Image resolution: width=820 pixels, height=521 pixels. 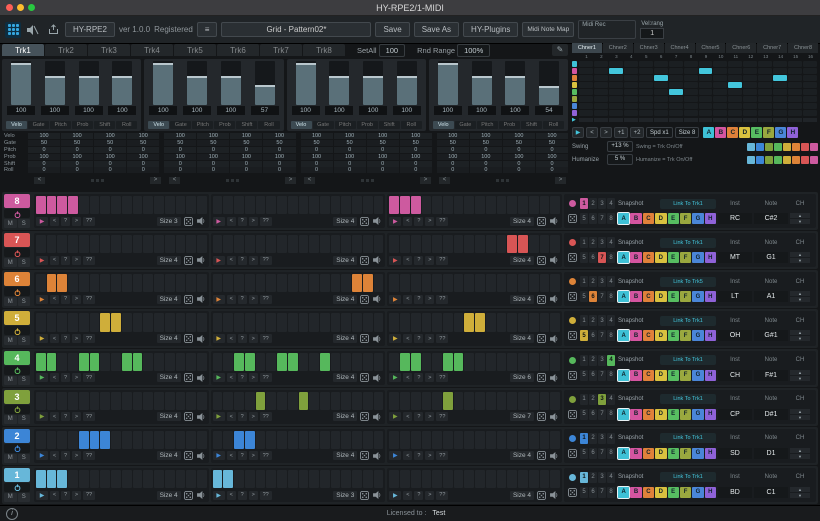 What do you see at coordinates (39, 180) in the screenshot?
I see `page-left-button: <` at bounding box center [39, 180].